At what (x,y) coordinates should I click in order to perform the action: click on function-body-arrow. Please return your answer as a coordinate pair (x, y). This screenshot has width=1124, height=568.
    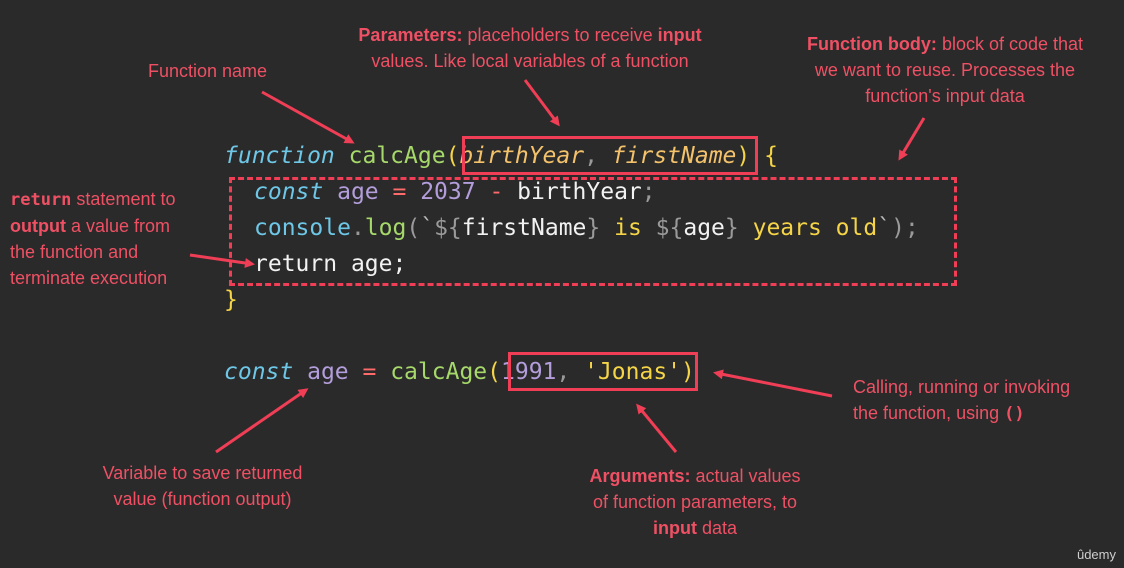
    Looking at the image, I should click on (912, 139).